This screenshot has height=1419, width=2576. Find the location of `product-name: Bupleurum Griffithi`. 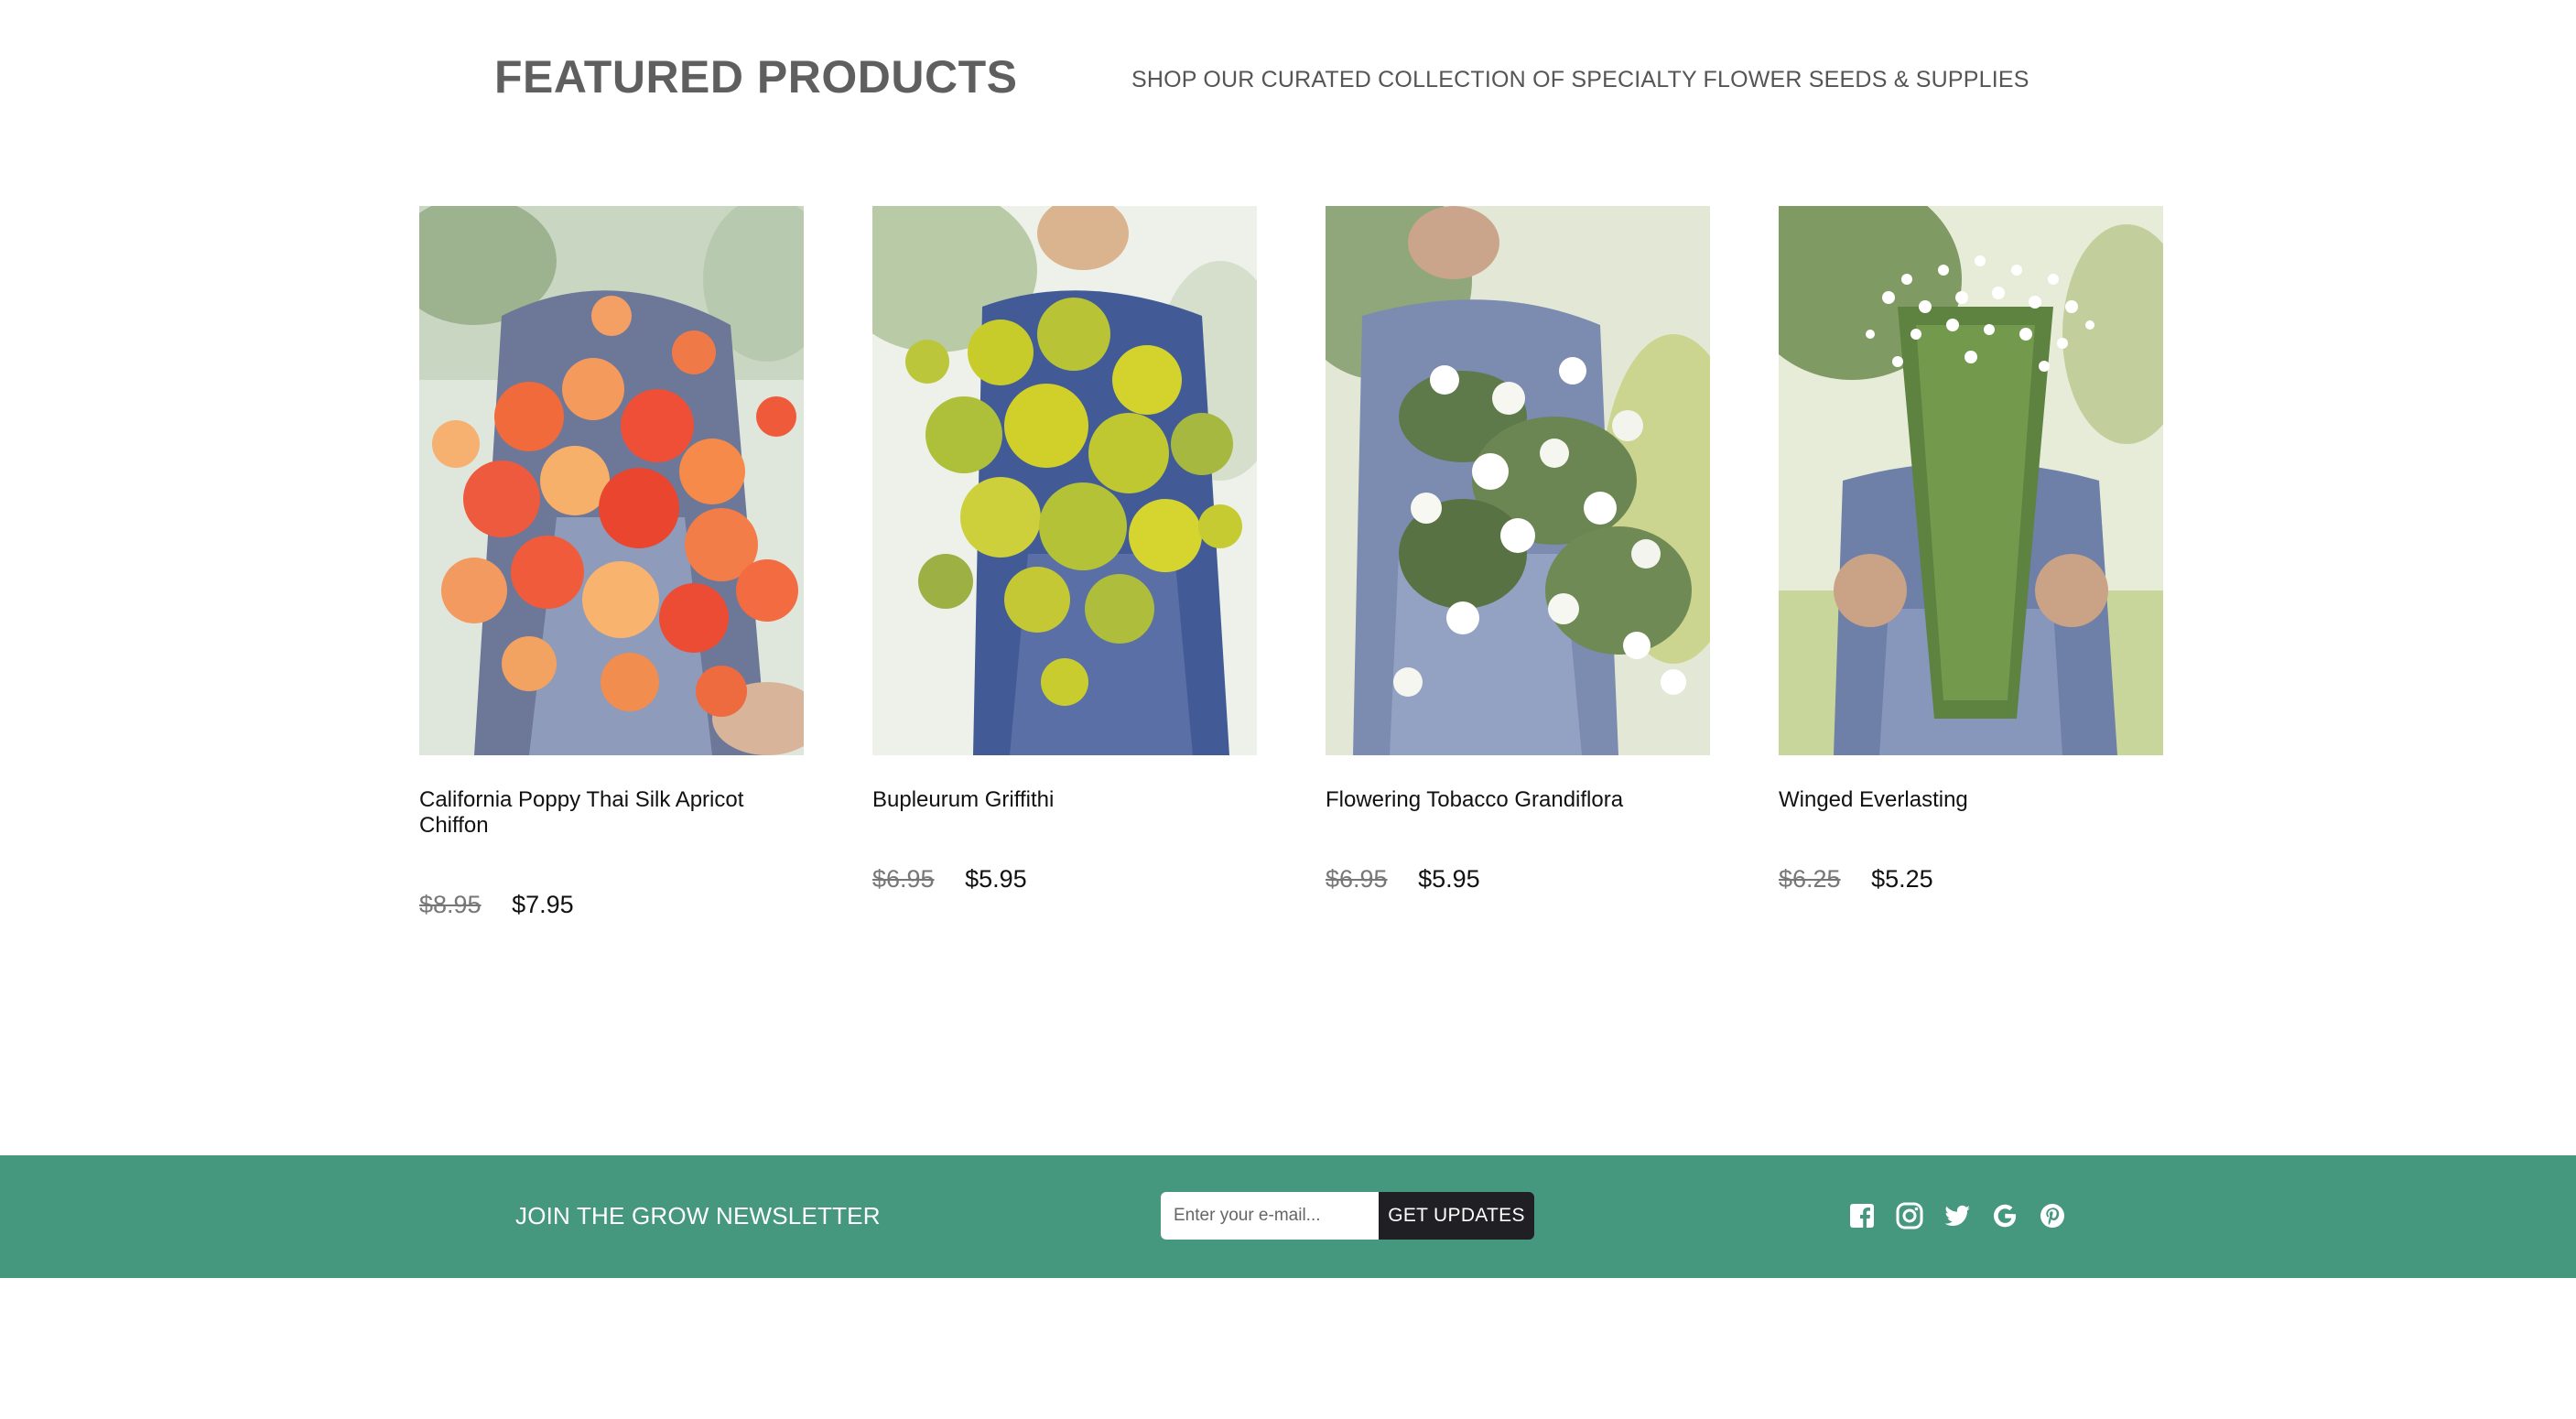

product-name: Bupleurum Griffithi is located at coordinates (1065, 800).